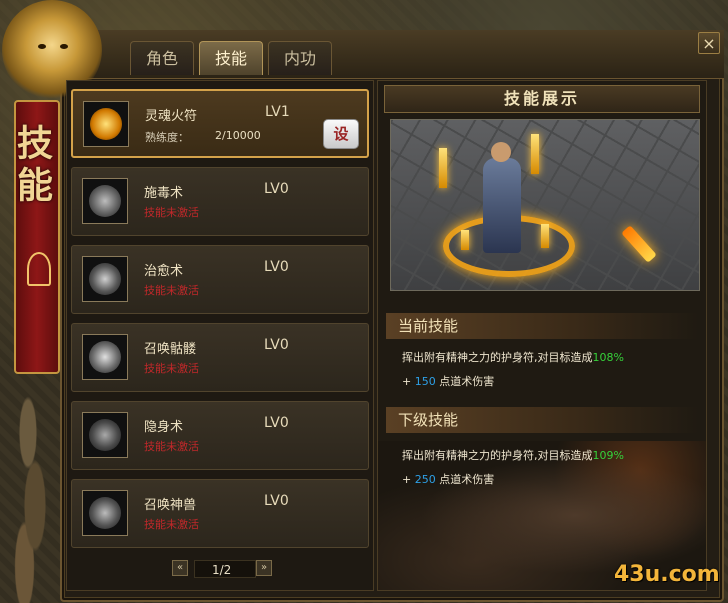 Image resolution: width=728 pixels, height=603 pixels. Describe the element at coordinates (608, 455) in the screenshot. I see `next-skill-percent: 109%` at that location.